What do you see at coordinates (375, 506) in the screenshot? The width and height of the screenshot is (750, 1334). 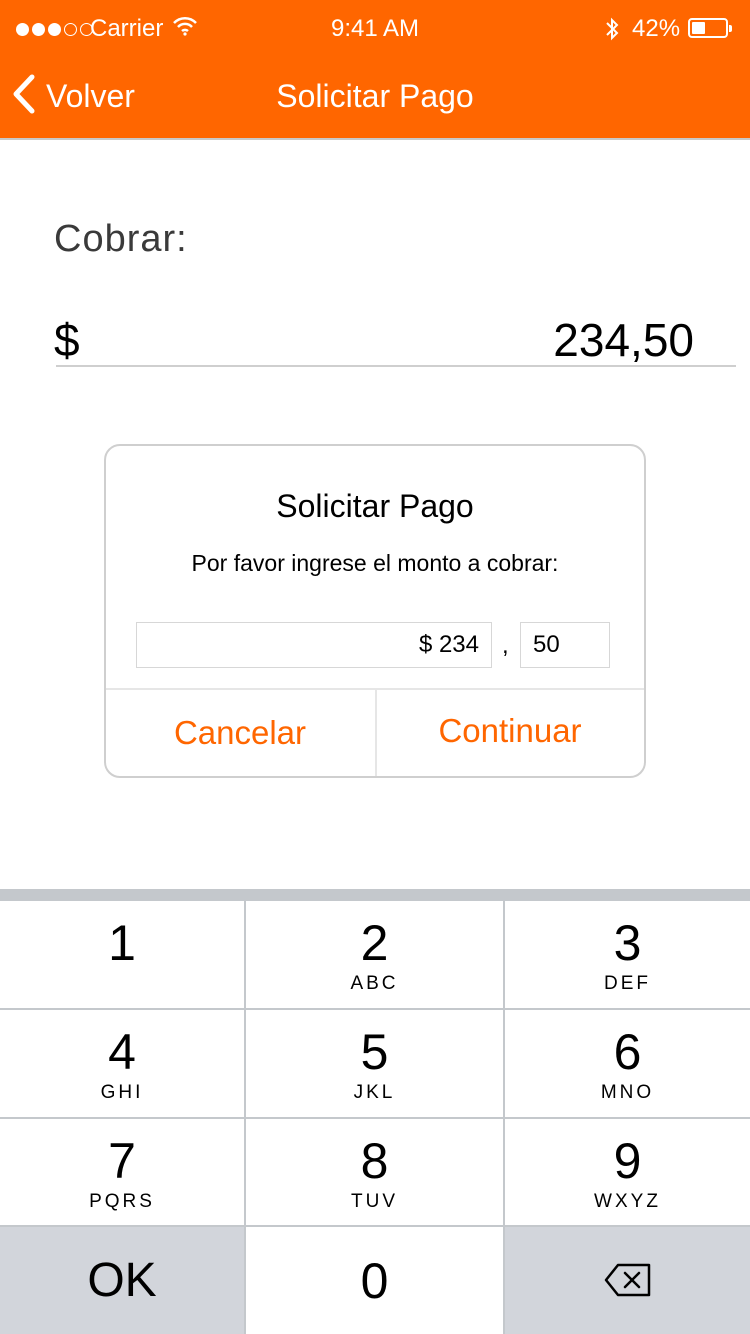 I see `dialog-title: Solicitar Pago` at bounding box center [375, 506].